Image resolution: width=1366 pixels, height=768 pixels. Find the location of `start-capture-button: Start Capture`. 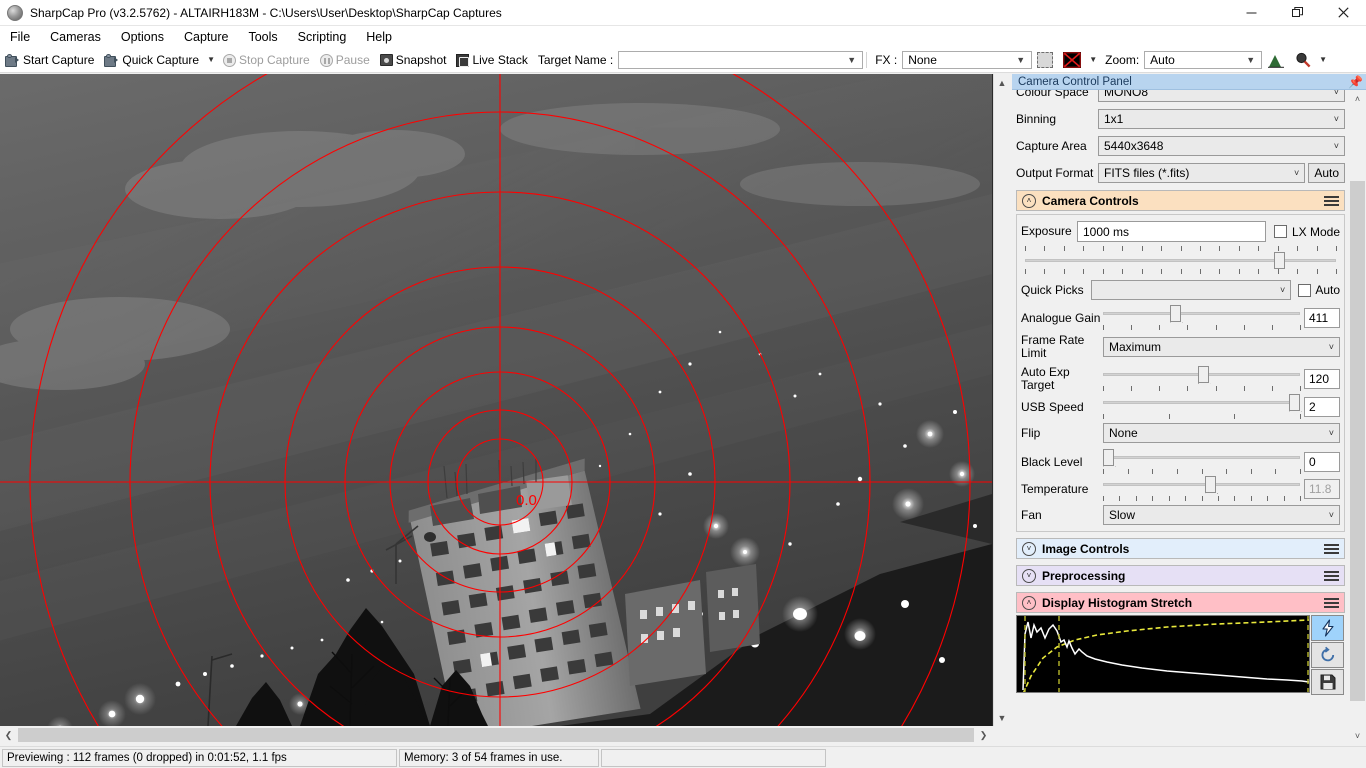

start-capture-button: Start Capture is located at coordinates (49, 60).